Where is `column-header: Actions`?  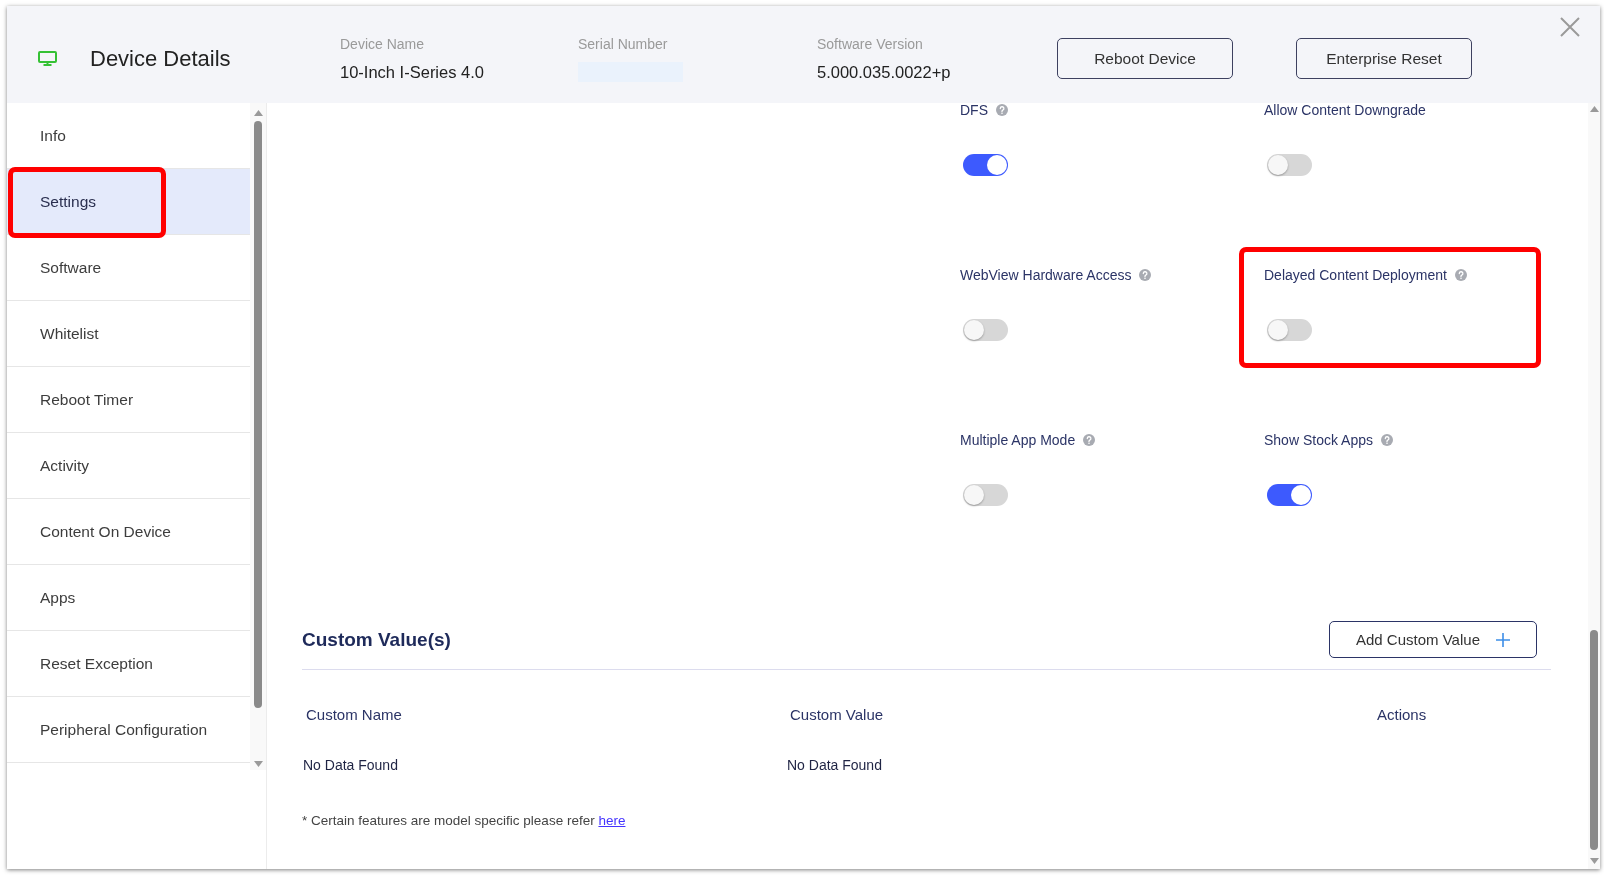 column-header: Actions is located at coordinates (1401, 714).